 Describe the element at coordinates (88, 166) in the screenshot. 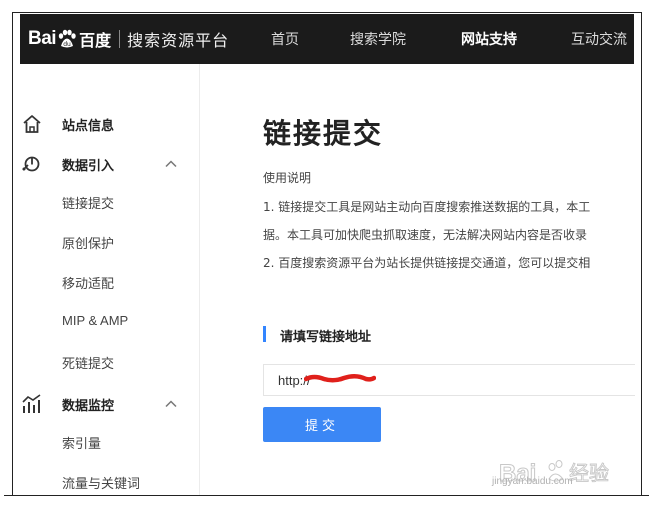

I see `sidebar-group-label: 数据引入` at that location.